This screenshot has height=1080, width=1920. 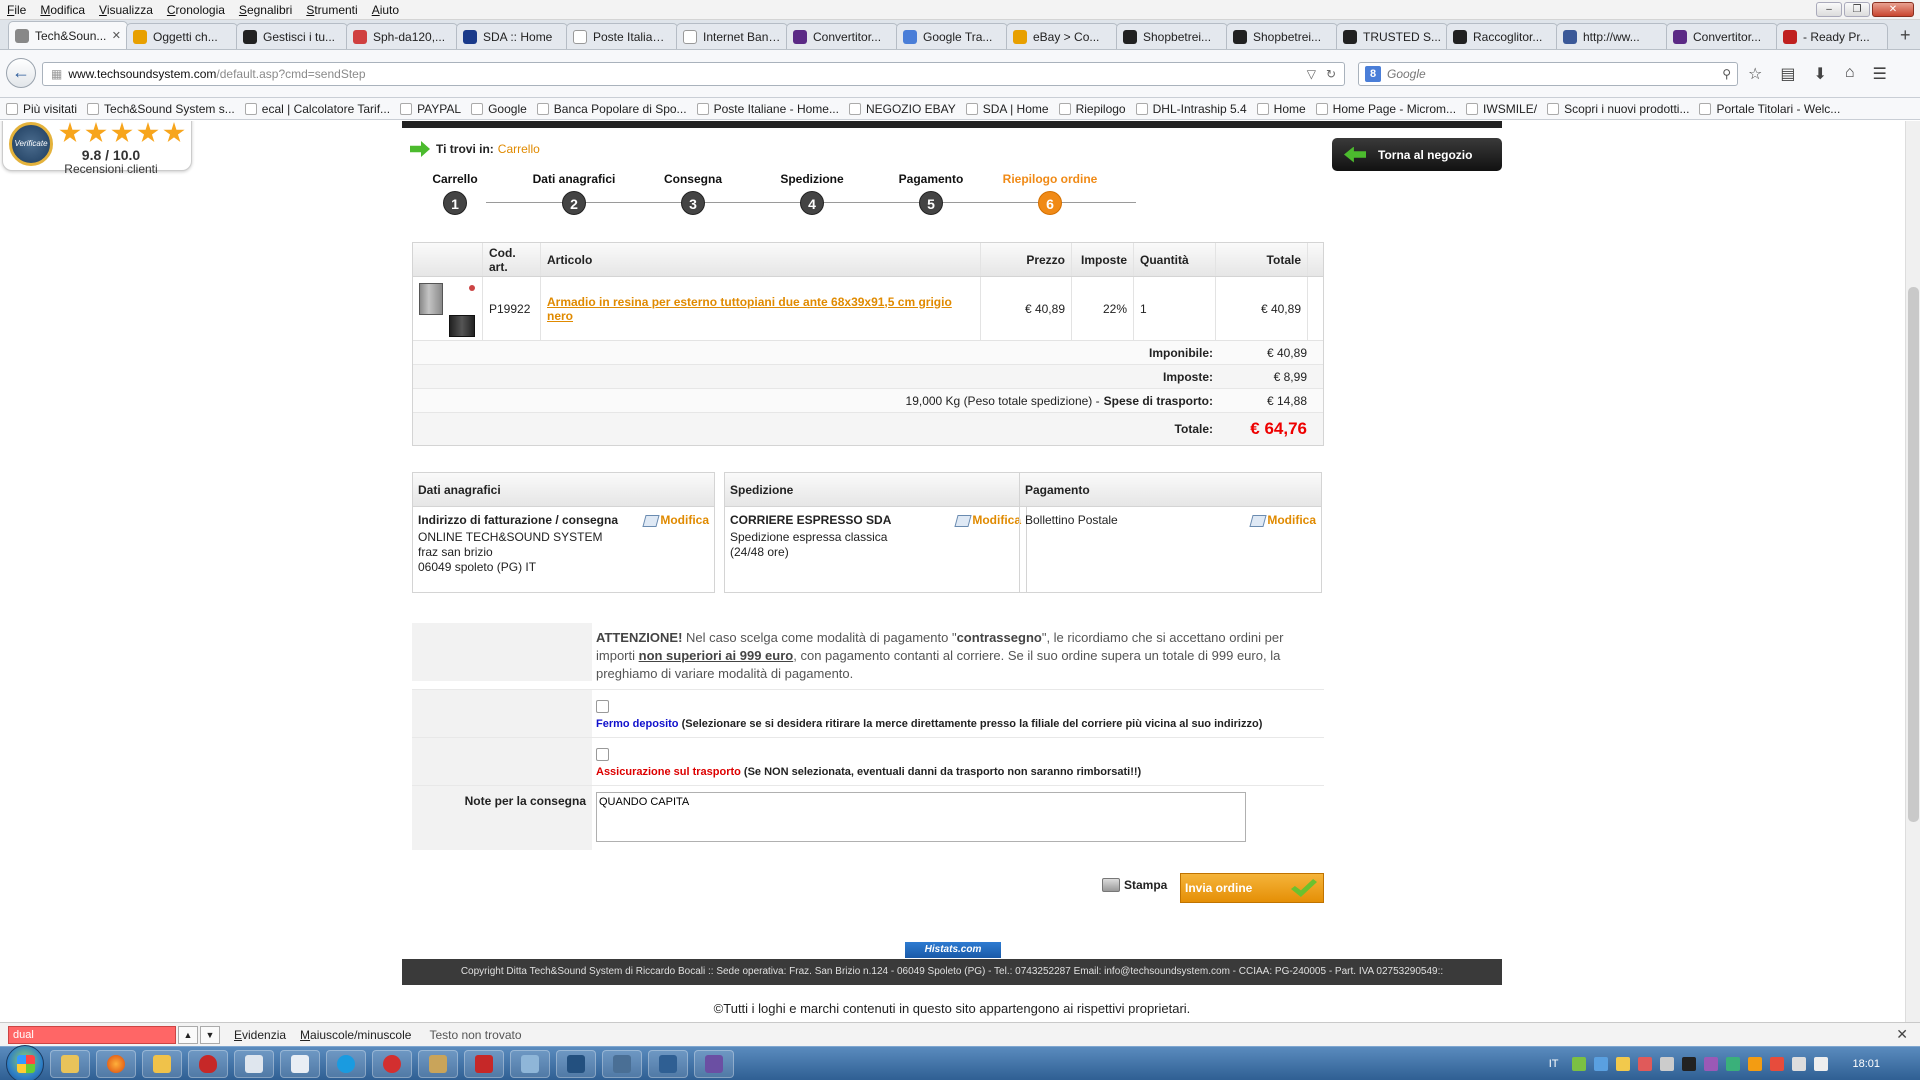 I want to click on network-icon, so click(x=1799, y=1063).